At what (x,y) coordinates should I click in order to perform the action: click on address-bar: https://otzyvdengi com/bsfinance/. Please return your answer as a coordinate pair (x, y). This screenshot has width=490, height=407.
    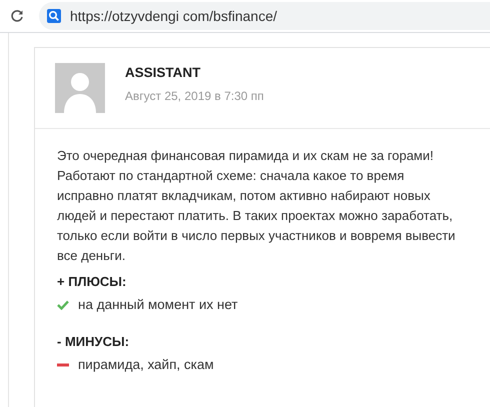
    Looking at the image, I should click on (264, 16).